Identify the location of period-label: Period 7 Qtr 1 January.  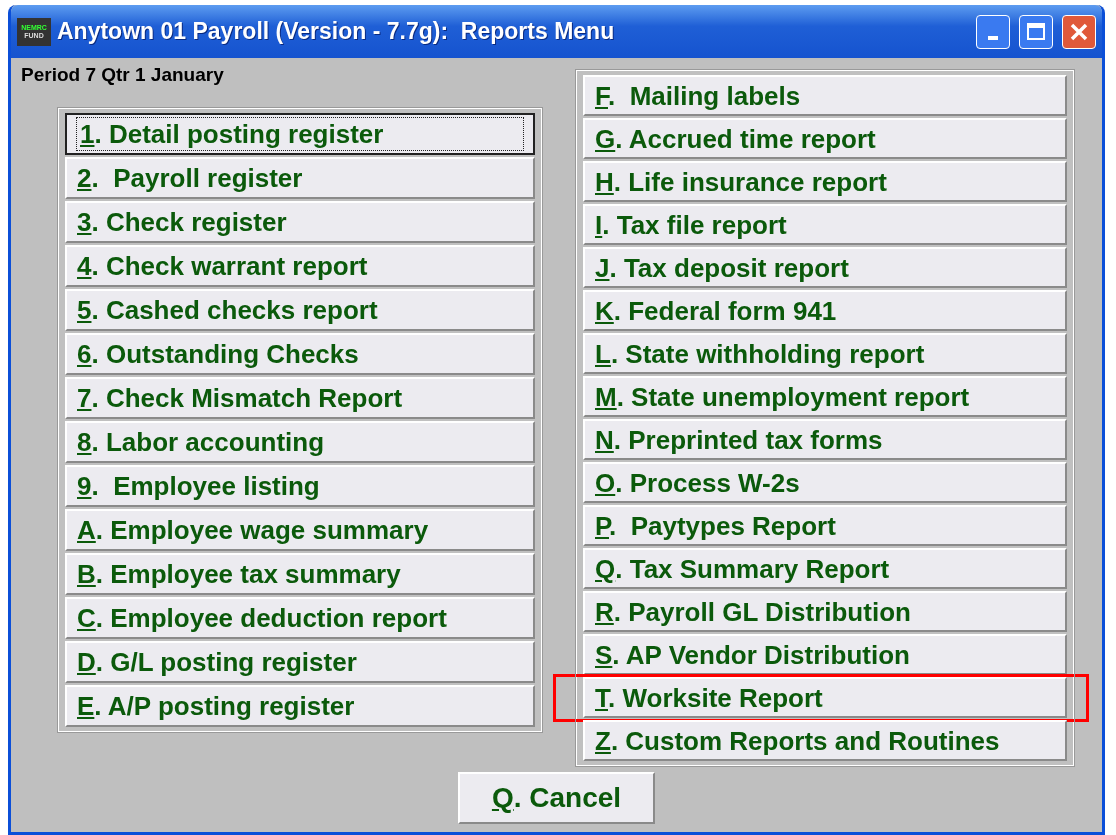
(123, 75).